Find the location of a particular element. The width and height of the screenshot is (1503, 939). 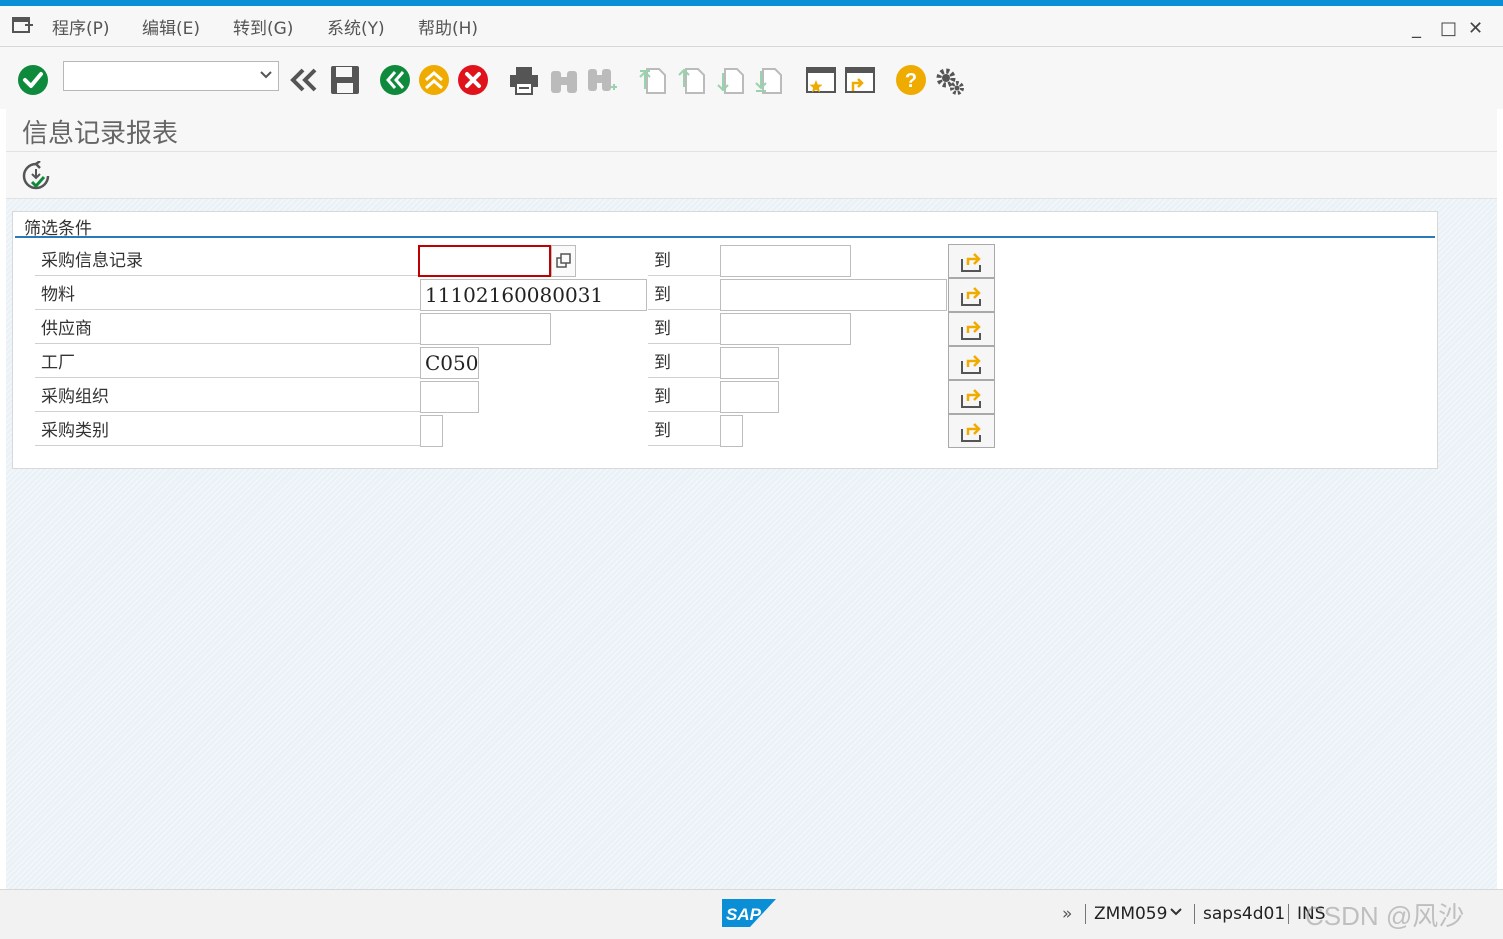

purchasing-category-high-input is located at coordinates (731, 431).